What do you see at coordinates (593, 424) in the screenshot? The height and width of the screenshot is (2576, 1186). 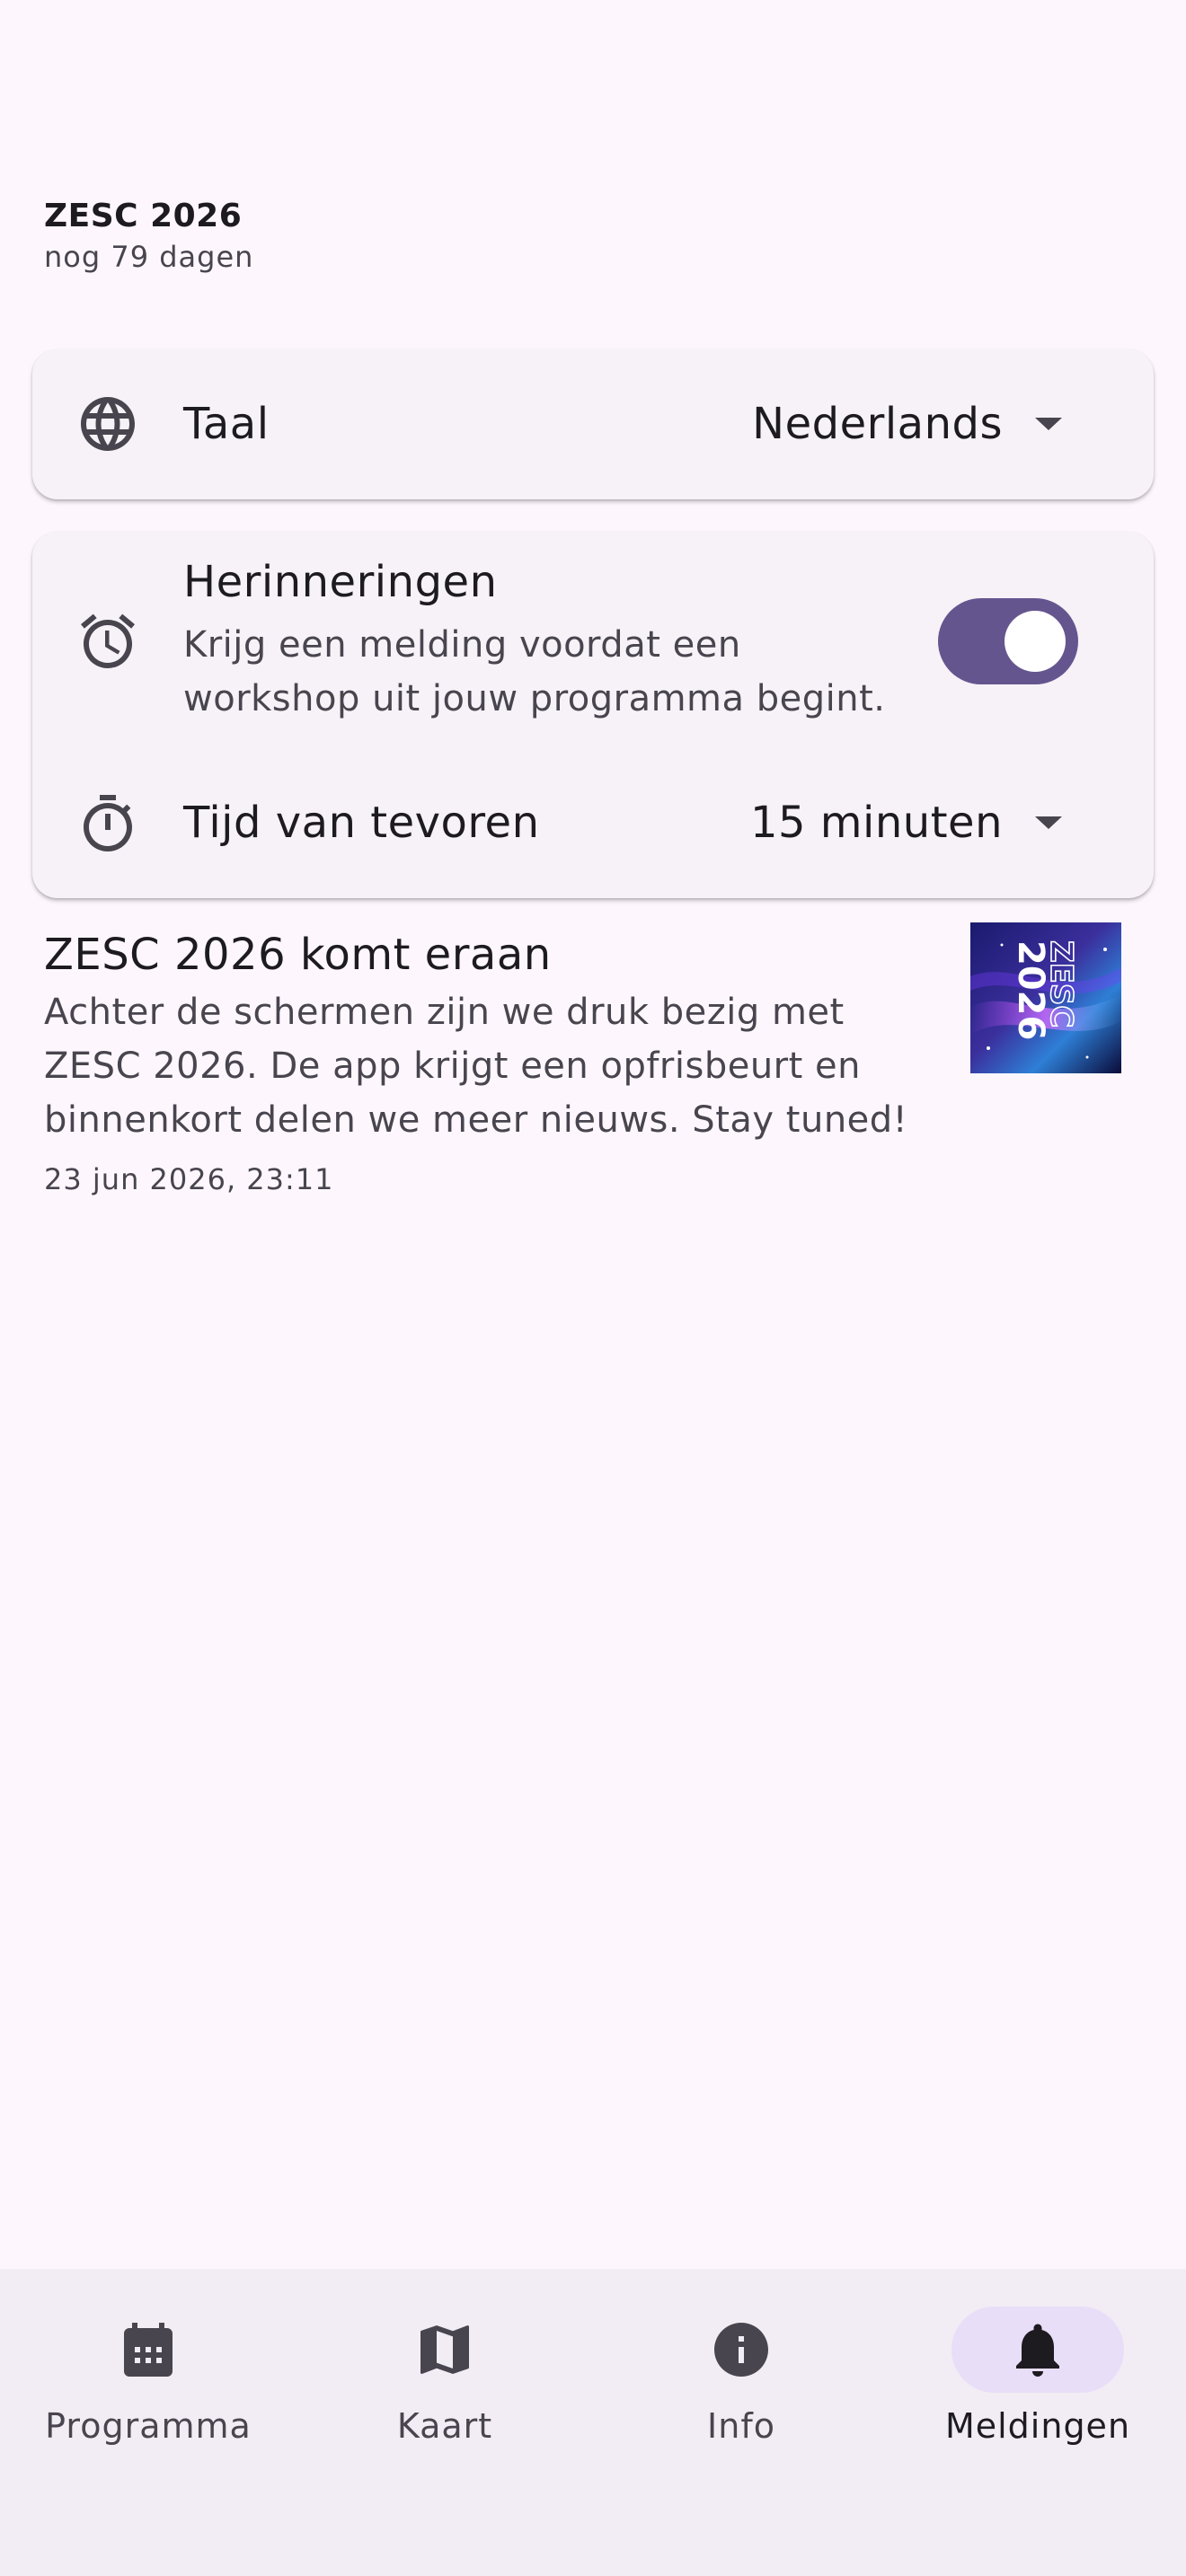 I see `language-card: Taal Nederlands` at bounding box center [593, 424].